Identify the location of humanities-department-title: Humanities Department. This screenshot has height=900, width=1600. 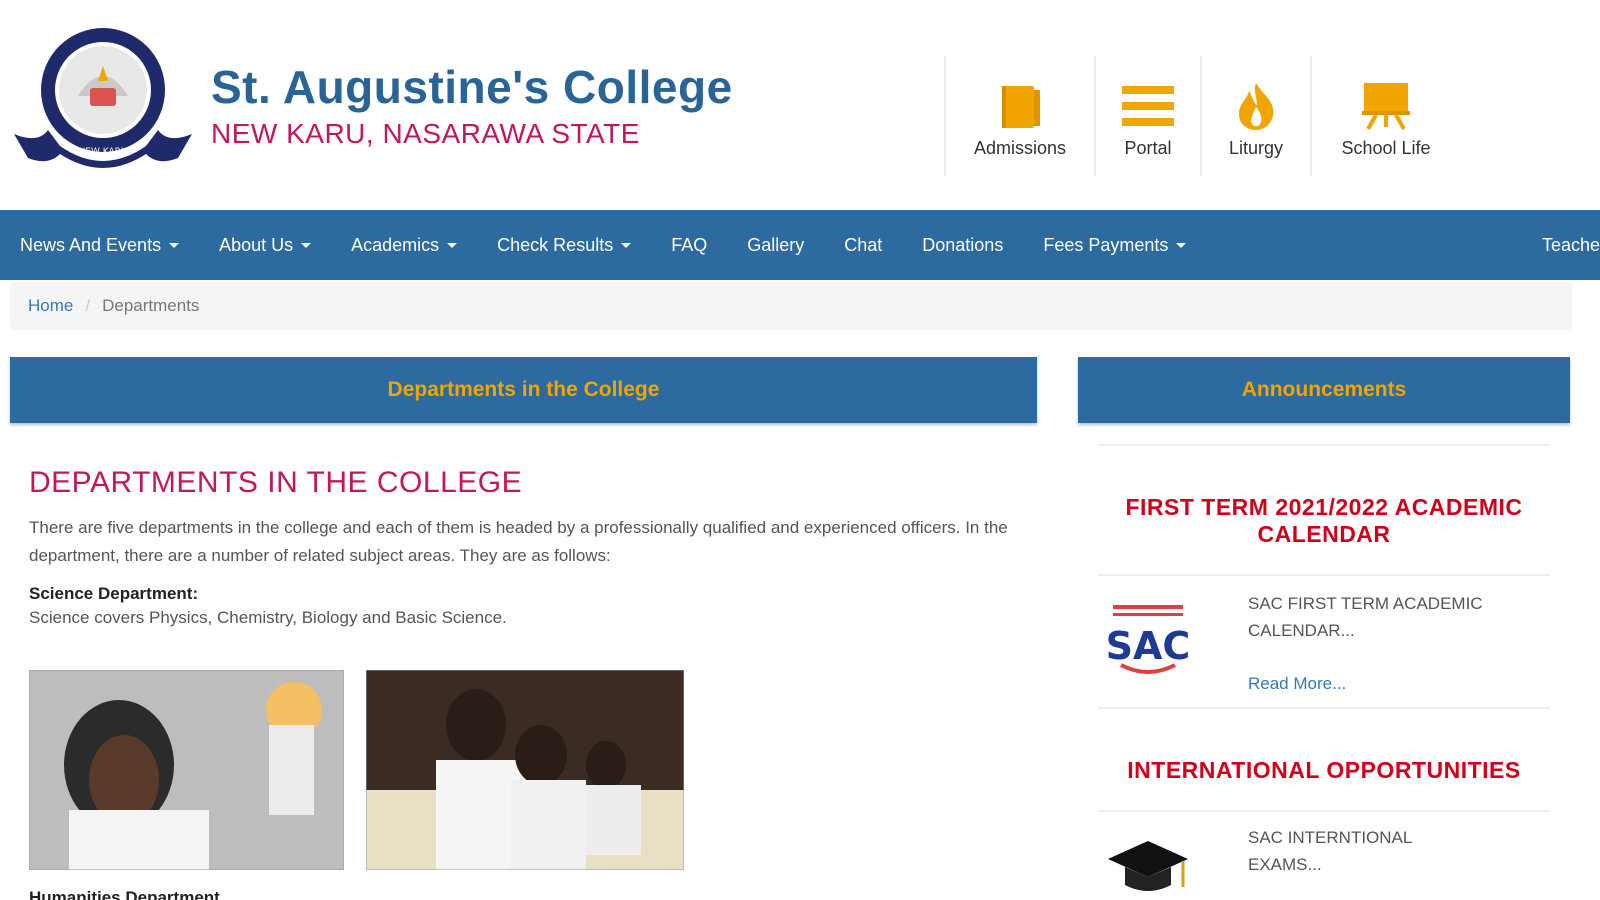
(124, 894).